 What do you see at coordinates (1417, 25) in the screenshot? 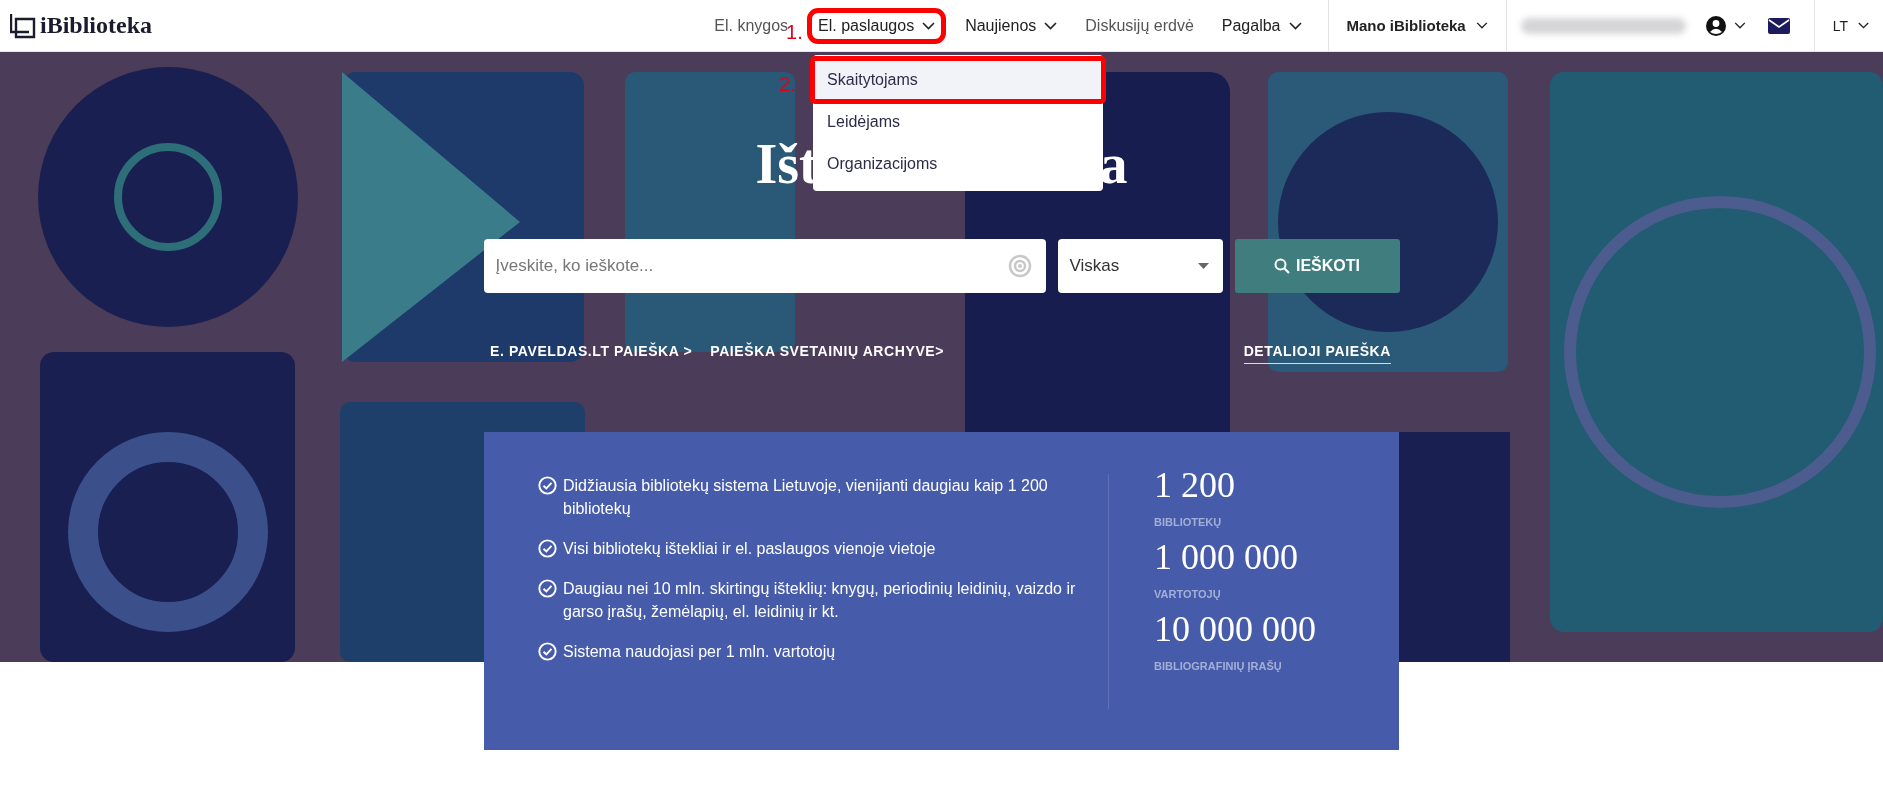
I see `account-menu: Mano iBiblioteka` at bounding box center [1417, 25].